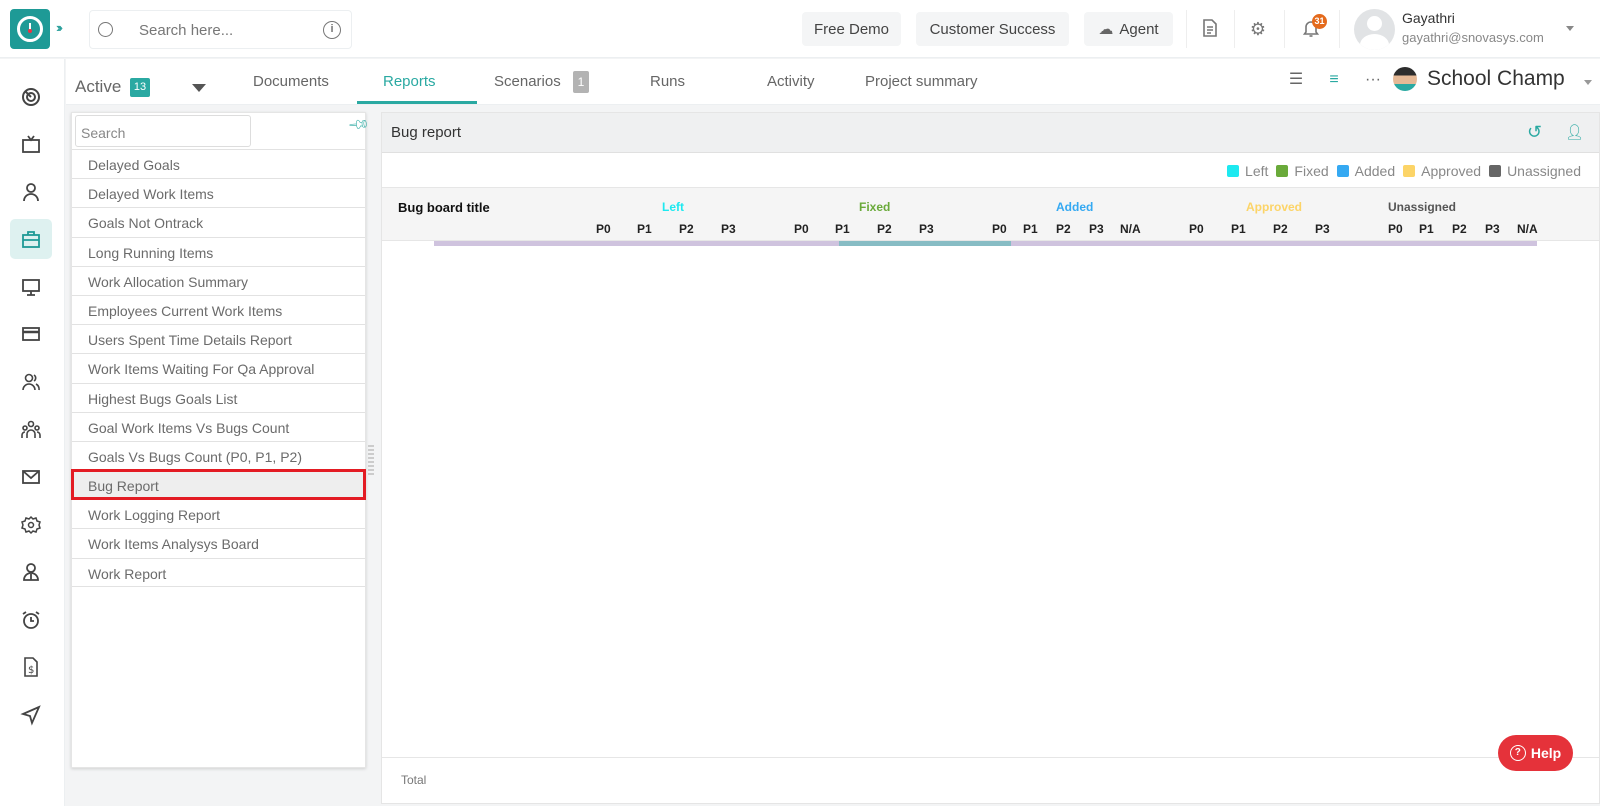 The image size is (1600, 806). Describe the element at coordinates (851, 29) in the screenshot. I see `free-demo-button: Free Demo` at that location.